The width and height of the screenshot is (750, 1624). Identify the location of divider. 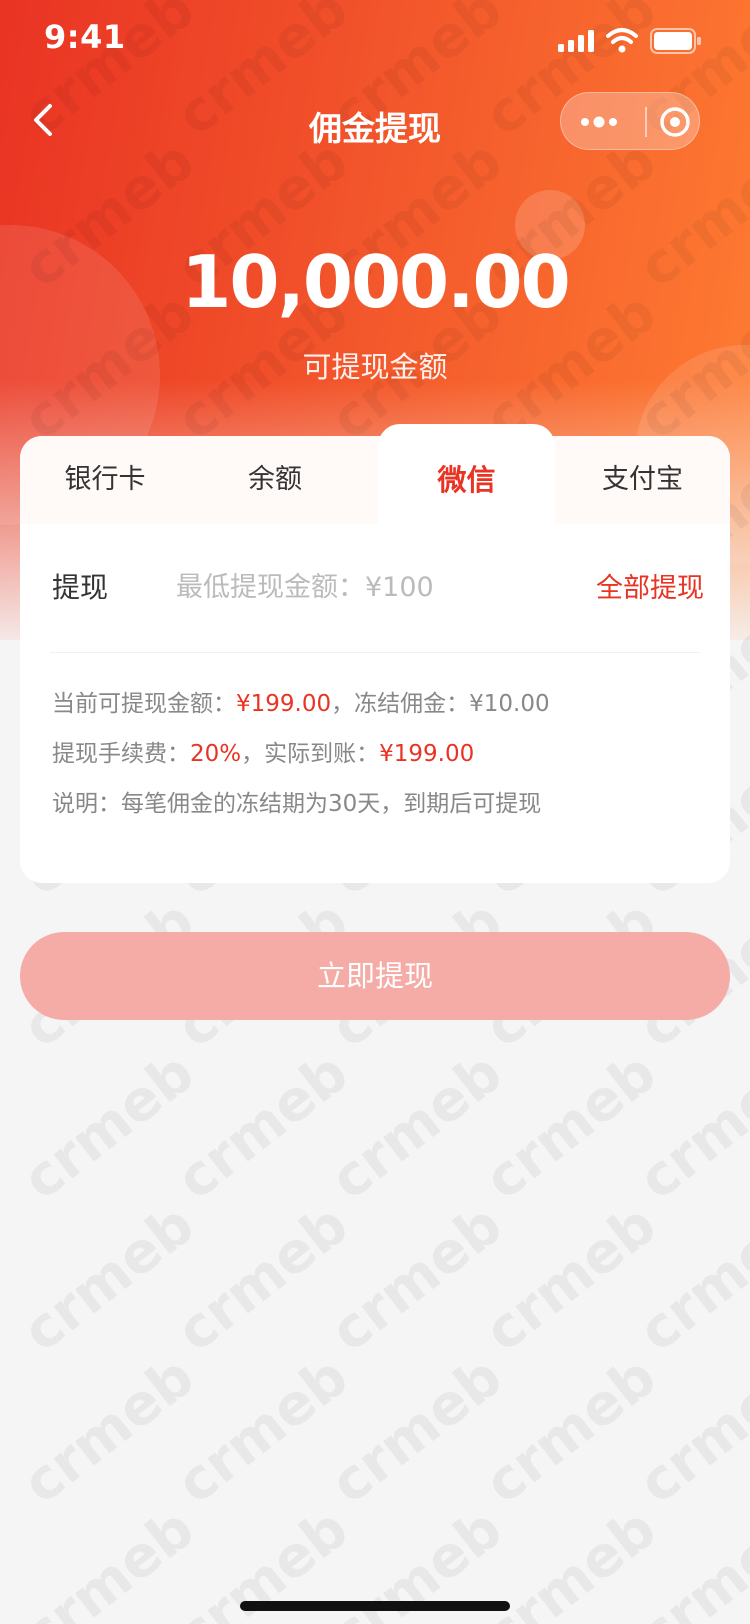
(375, 652).